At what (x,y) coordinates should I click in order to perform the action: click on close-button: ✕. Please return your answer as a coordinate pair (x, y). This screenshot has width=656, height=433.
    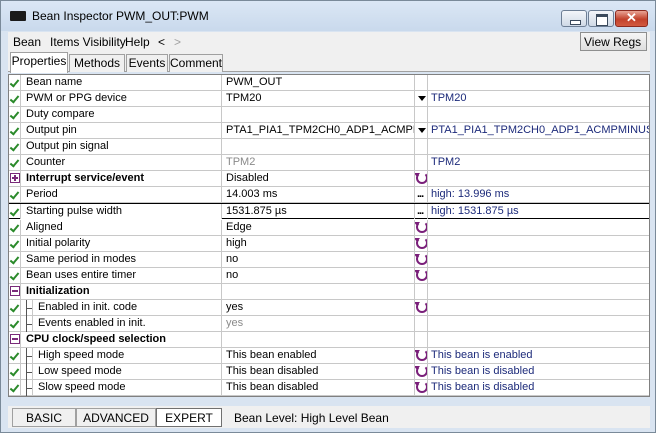
    Looking at the image, I should click on (631, 18).